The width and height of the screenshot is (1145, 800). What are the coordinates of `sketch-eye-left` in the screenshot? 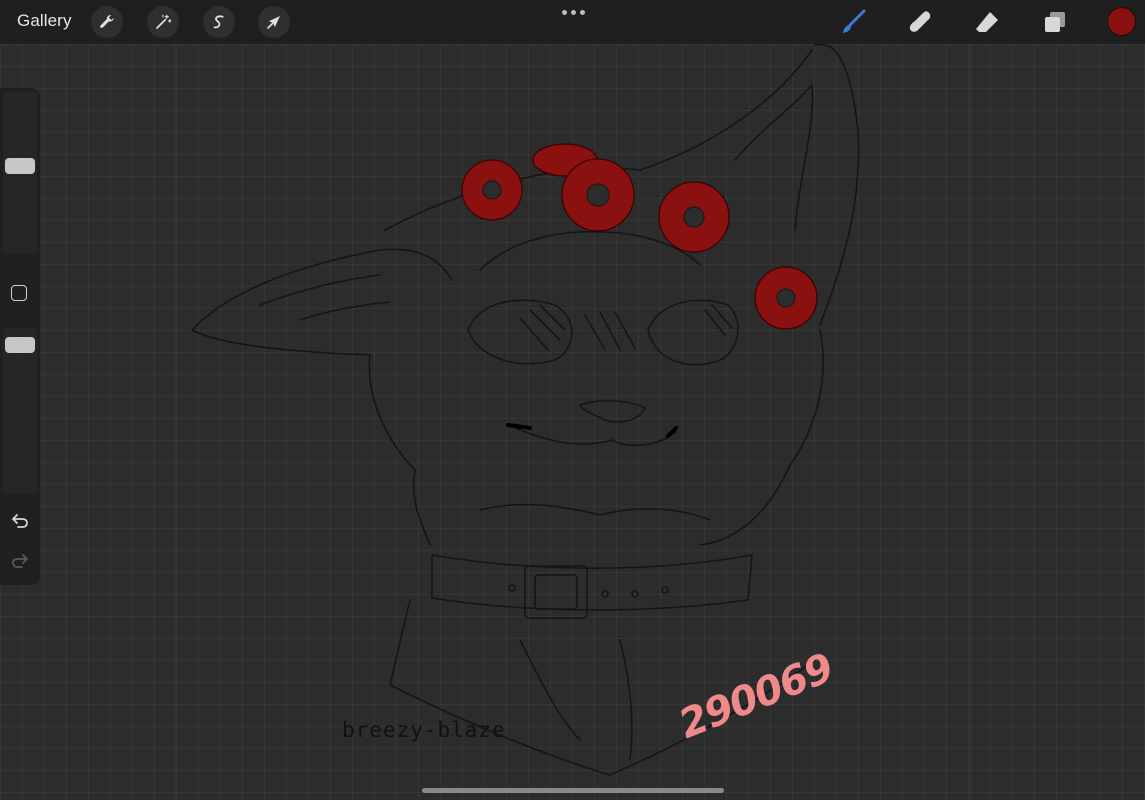 It's located at (520, 332).